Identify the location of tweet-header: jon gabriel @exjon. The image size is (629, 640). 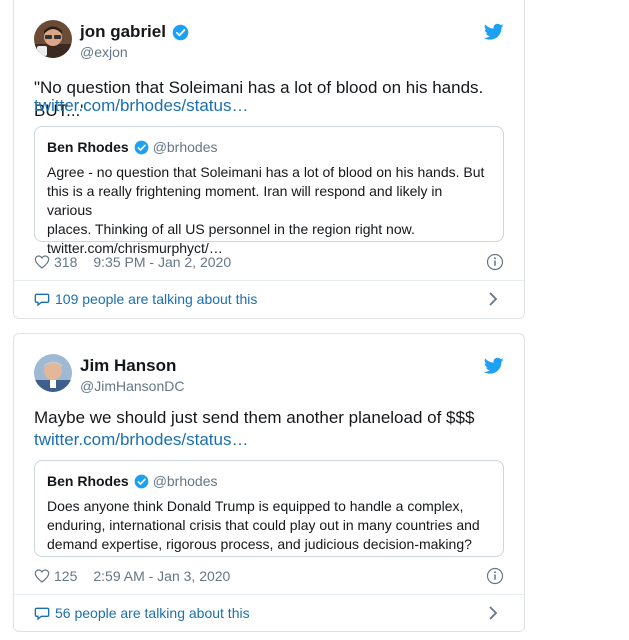
(269, 44).